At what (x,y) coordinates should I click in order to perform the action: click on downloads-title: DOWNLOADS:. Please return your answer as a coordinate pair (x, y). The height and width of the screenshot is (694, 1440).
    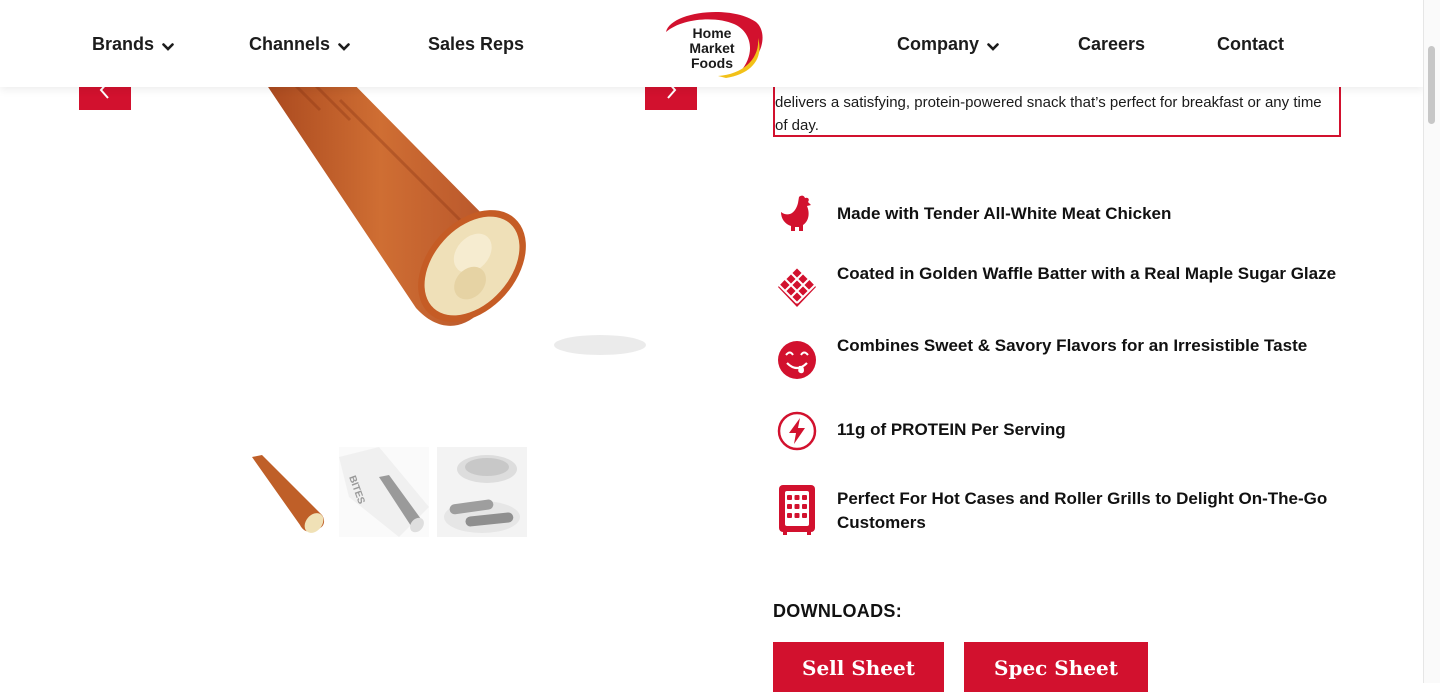
    Looking at the image, I should click on (837, 611).